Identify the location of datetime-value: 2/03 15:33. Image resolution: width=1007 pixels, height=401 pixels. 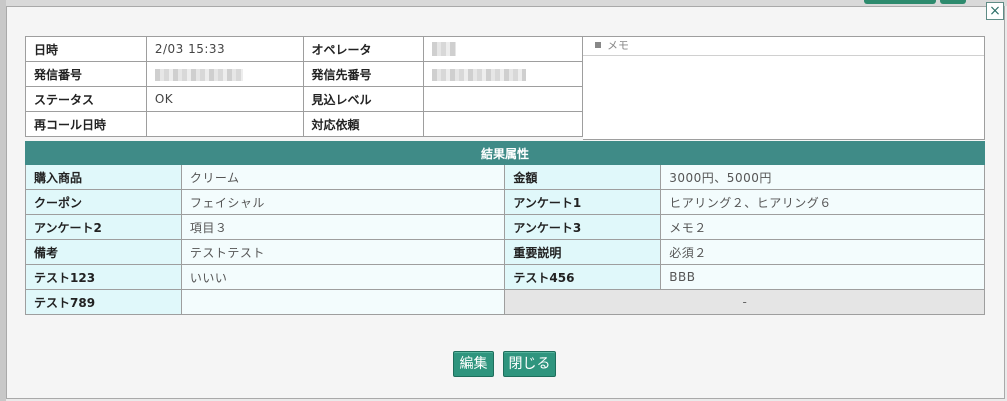
(224, 49).